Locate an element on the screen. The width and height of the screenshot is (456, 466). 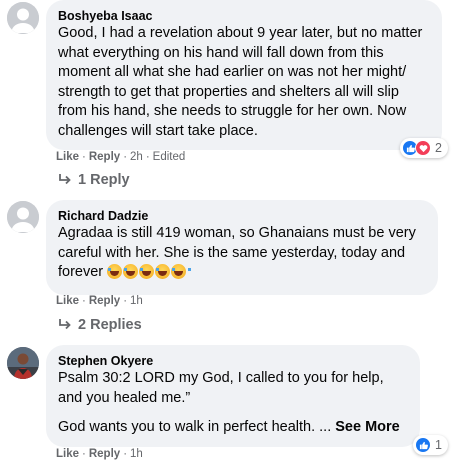
comment-actions: Like · Reply · 2h · Edited is located at coordinates (120, 157).